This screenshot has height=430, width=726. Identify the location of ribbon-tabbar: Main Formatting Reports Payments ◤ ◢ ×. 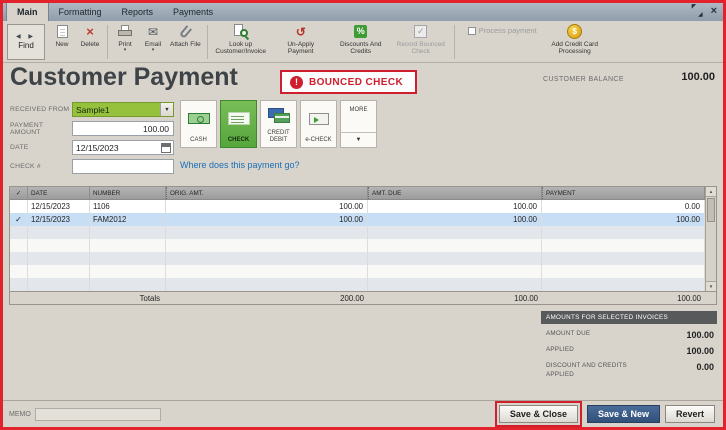
(363, 12).